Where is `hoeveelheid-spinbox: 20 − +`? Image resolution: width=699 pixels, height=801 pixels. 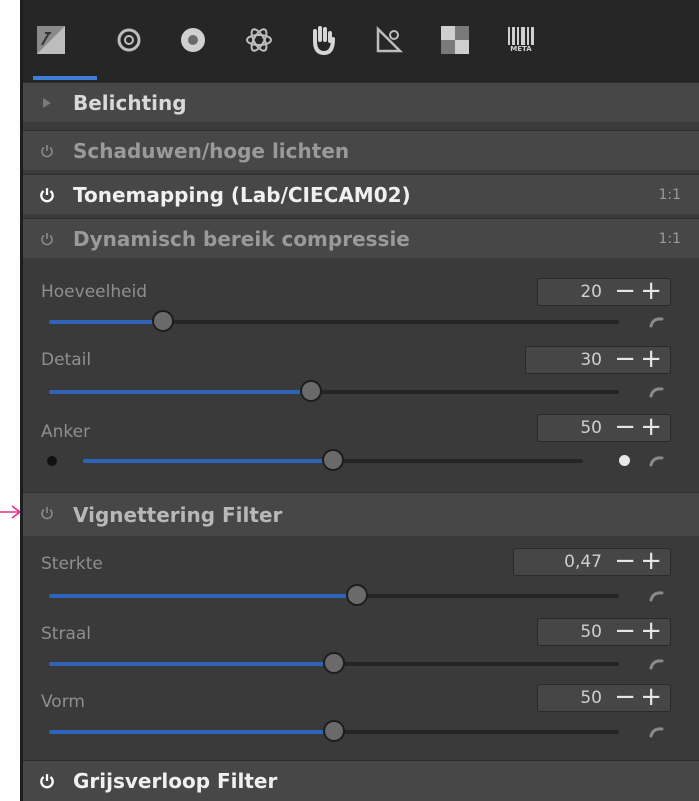 hoeveelheid-spinbox: 20 − + is located at coordinates (604, 291).